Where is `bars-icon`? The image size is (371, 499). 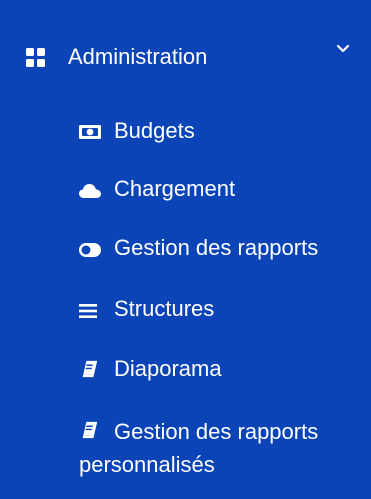 bars-icon is located at coordinates (88, 311).